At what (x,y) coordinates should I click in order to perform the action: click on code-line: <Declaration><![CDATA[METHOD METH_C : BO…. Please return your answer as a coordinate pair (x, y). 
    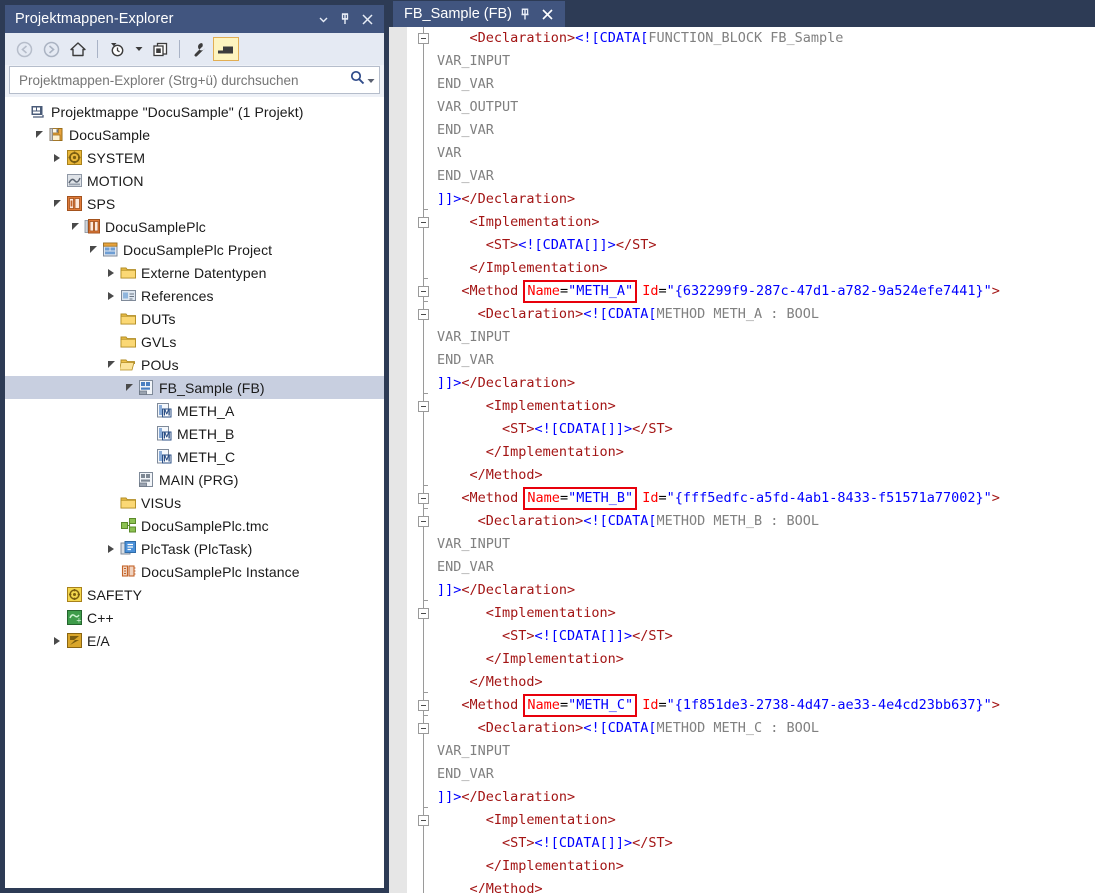
    Looking at the image, I should click on (766, 728).